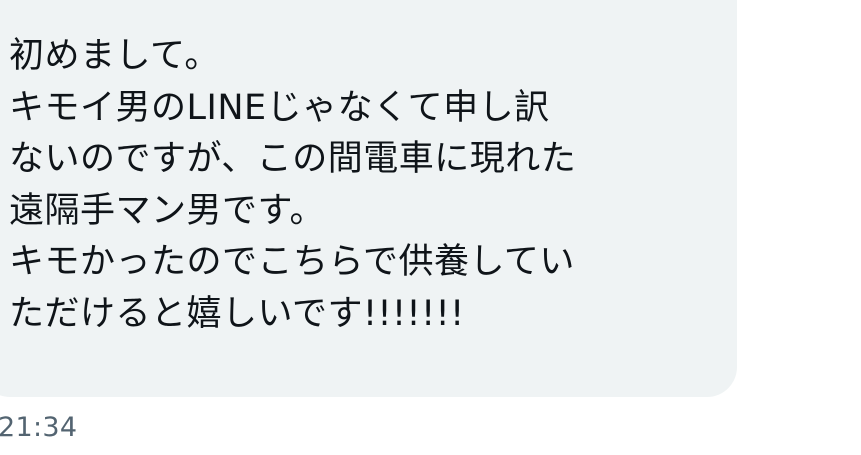 The image size is (861, 455). Describe the element at coordinates (39, 427) in the screenshot. I see `message-timestamp: 21:34` at that location.